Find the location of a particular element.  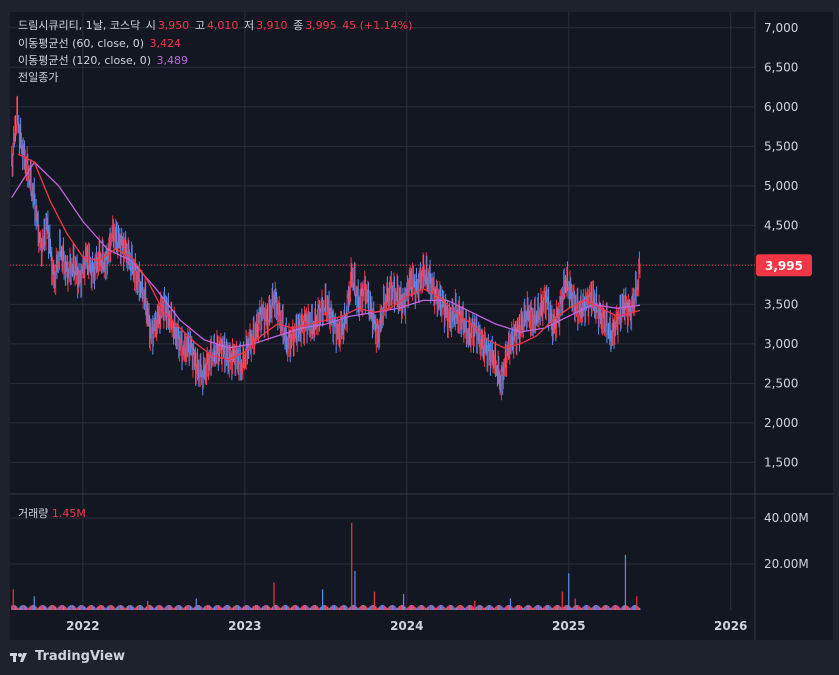

time-tick-label: 2022 is located at coordinates (82, 626).